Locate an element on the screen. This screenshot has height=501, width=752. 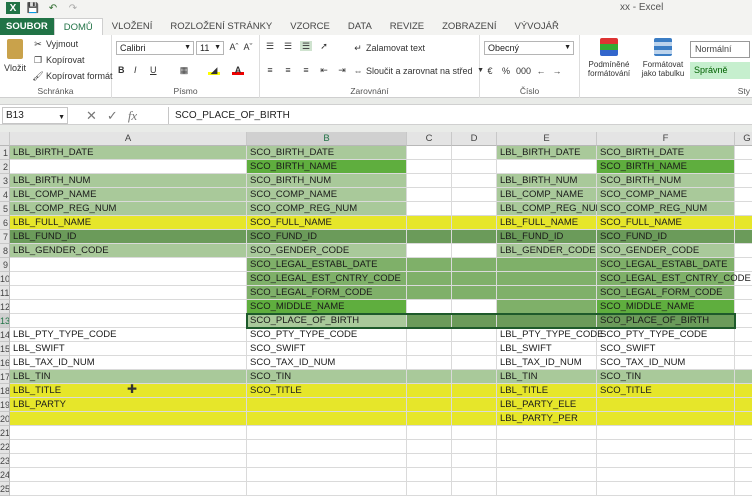
tab-view: ZOBRAZENÍ is located at coordinates (469, 26).